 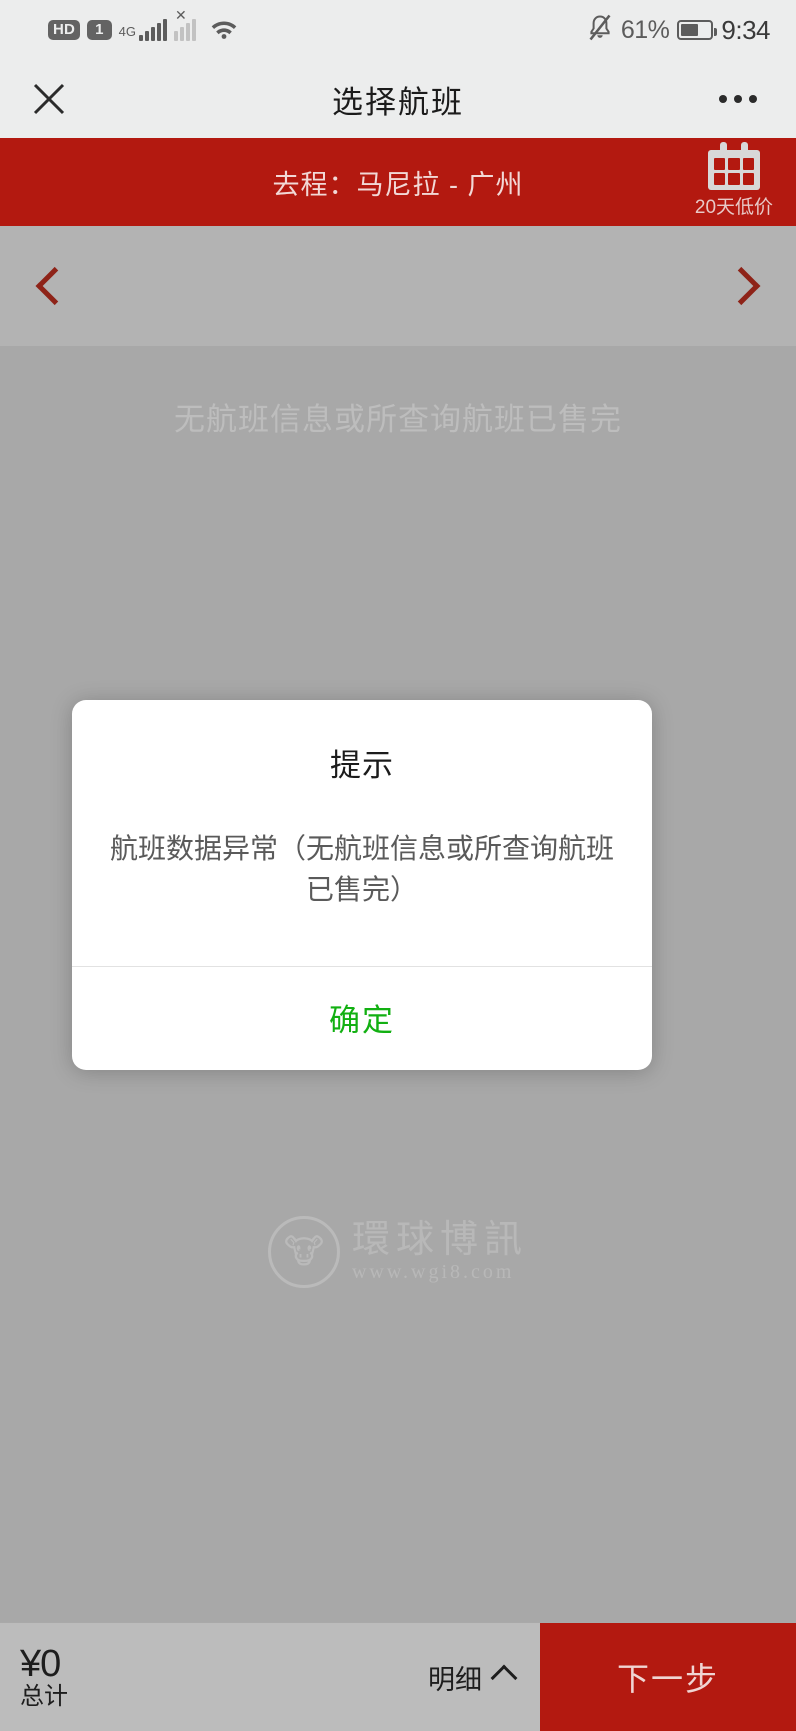 What do you see at coordinates (64, 30) in the screenshot?
I see `hd-badge: HD` at bounding box center [64, 30].